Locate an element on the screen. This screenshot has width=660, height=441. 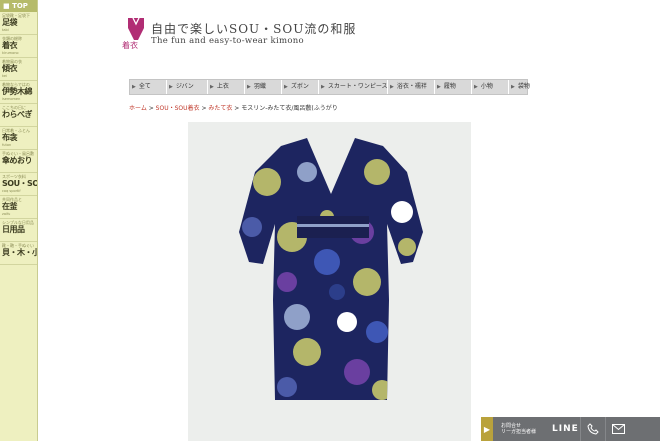
nav-item-joui: ▶ 上衣 is located at coordinates (226, 87).